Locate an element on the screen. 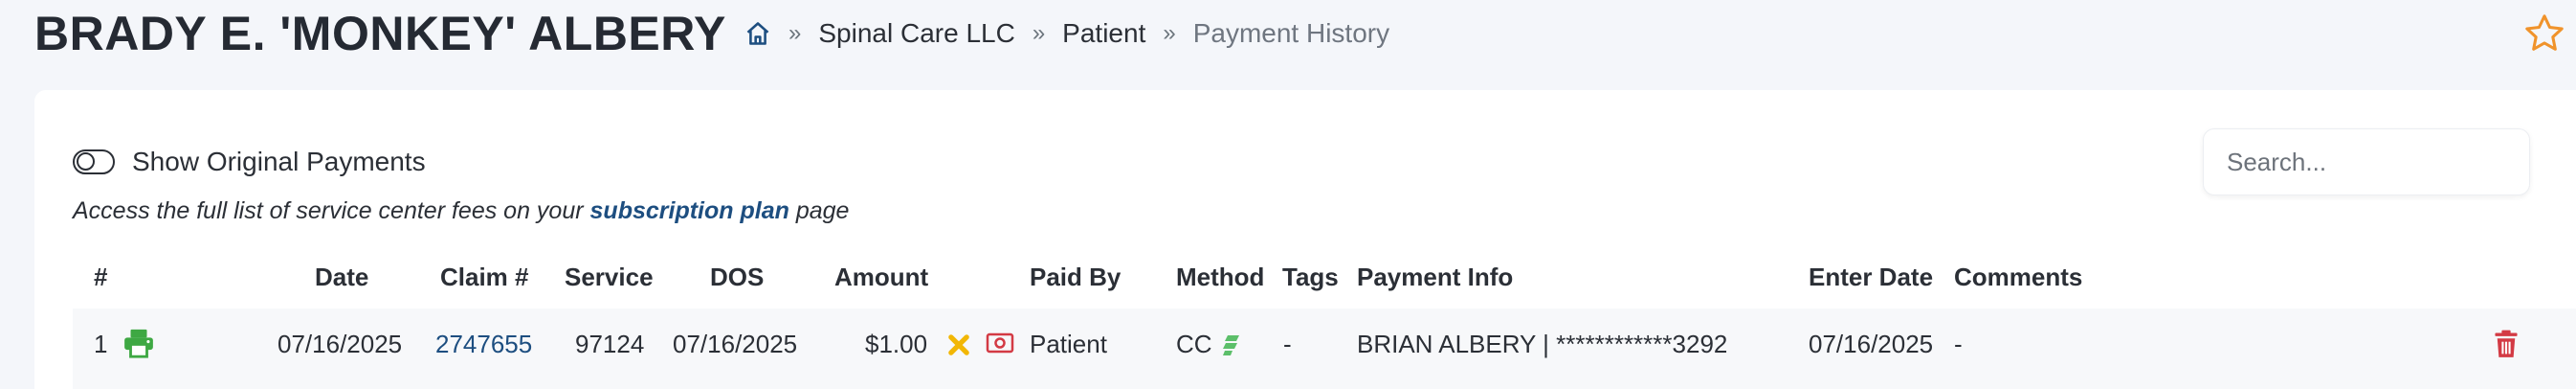  star-outline-icon is located at coordinates (2544, 33).